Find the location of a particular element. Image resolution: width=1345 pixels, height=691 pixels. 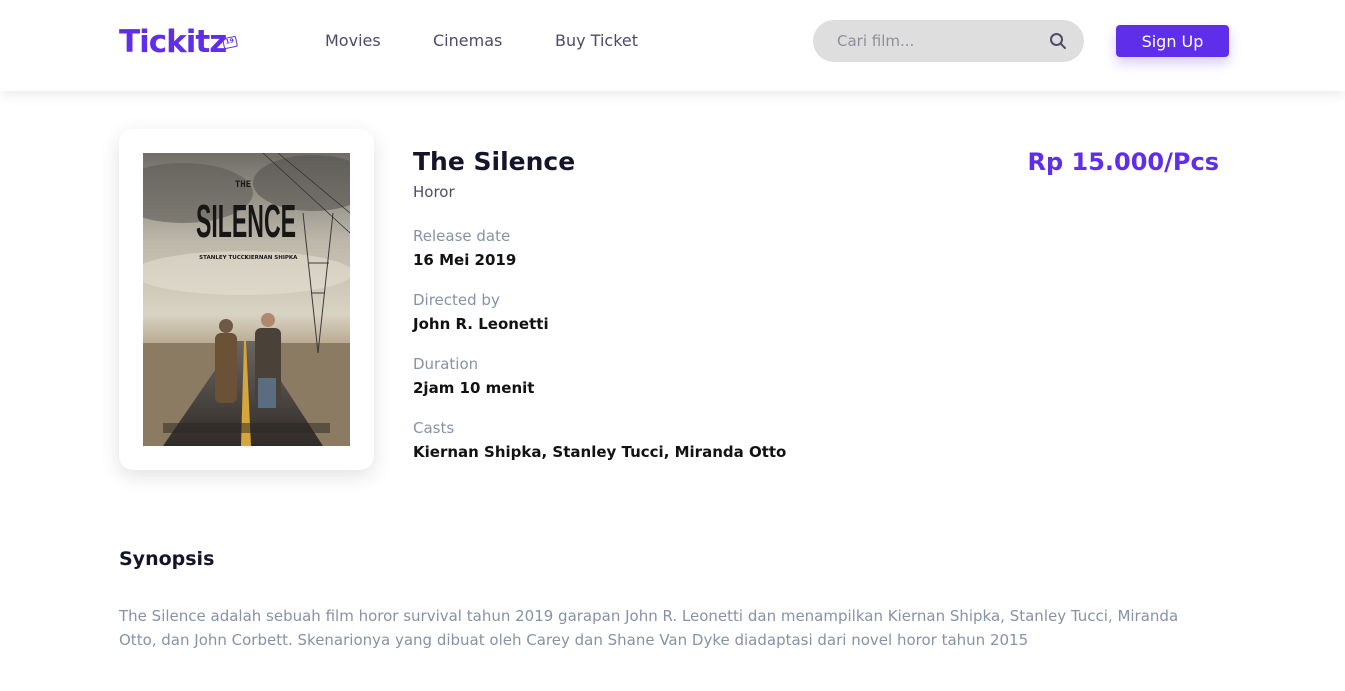

casts-label: Casts is located at coordinates (434, 428).